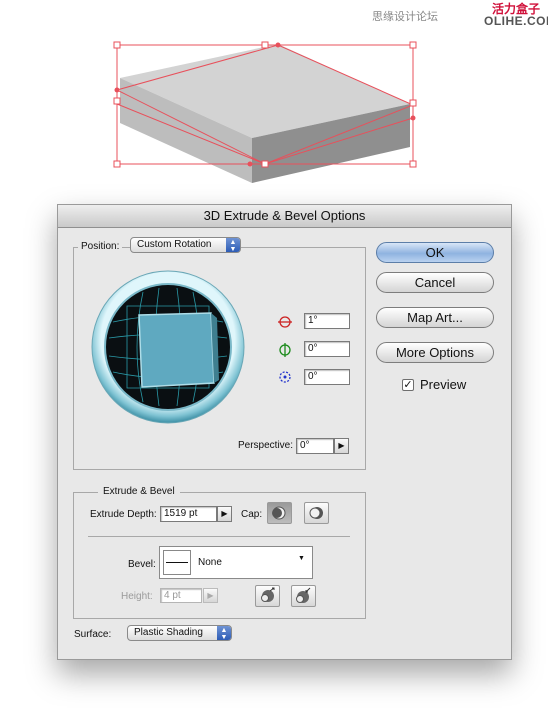 Image resolution: width=548 pixels, height=728 pixels. Describe the element at coordinates (174, 244) in the screenshot. I see `position-select-value: Custom Rotation` at that location.